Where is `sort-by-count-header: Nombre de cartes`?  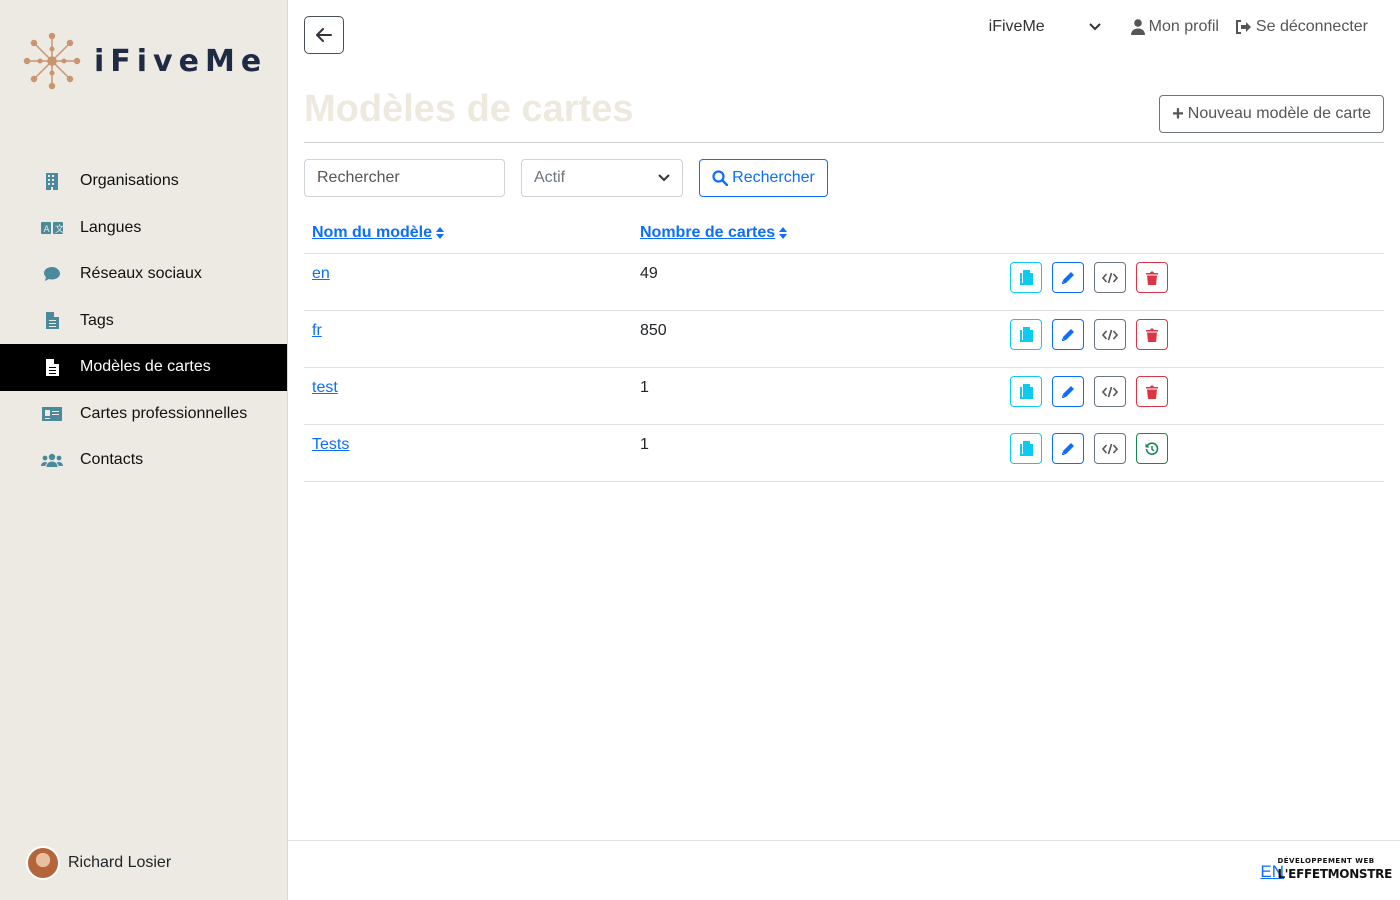 sort-by-count-header: Nombre de cartes is located at coordinates (714, 233).